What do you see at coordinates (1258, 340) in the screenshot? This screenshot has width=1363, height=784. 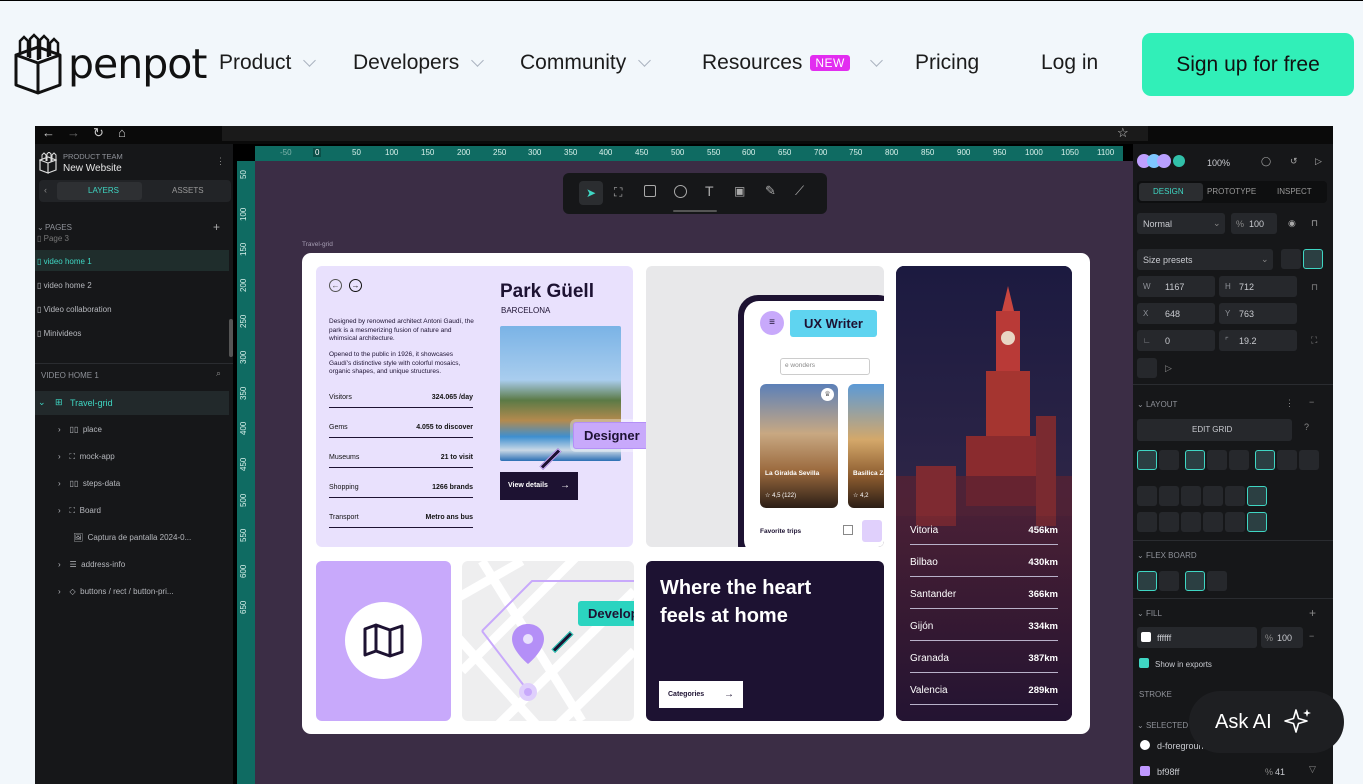 I see `radius-input: ⌜ 19.2` at bounding box center [1258, 340].